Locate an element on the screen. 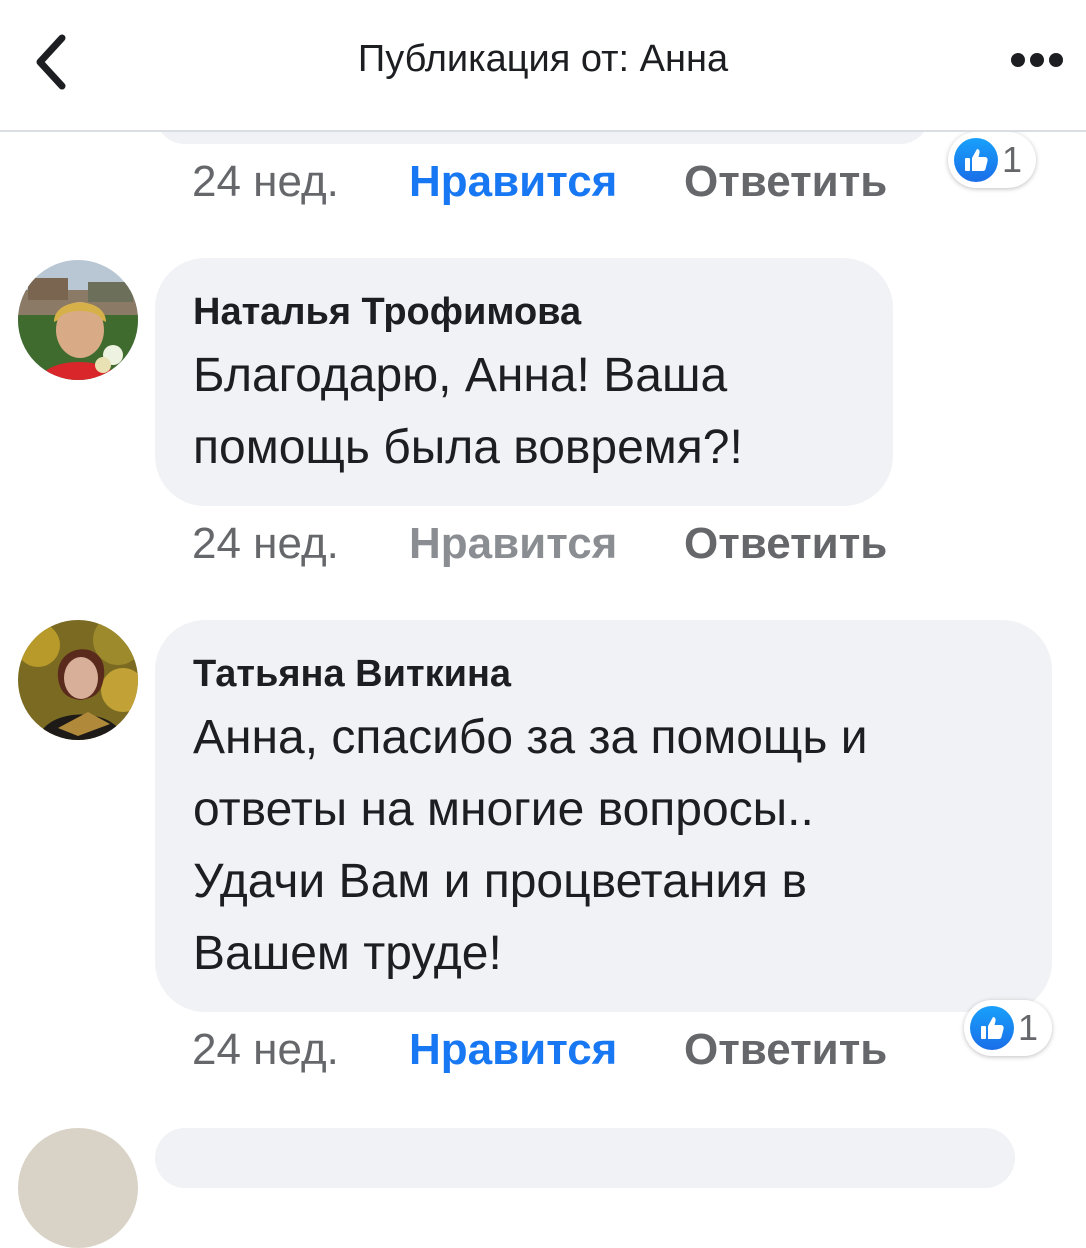 This screenshot has height=1248, width=1086. comment-author: Наталья Трофимова is located at coordinates (523, 312).